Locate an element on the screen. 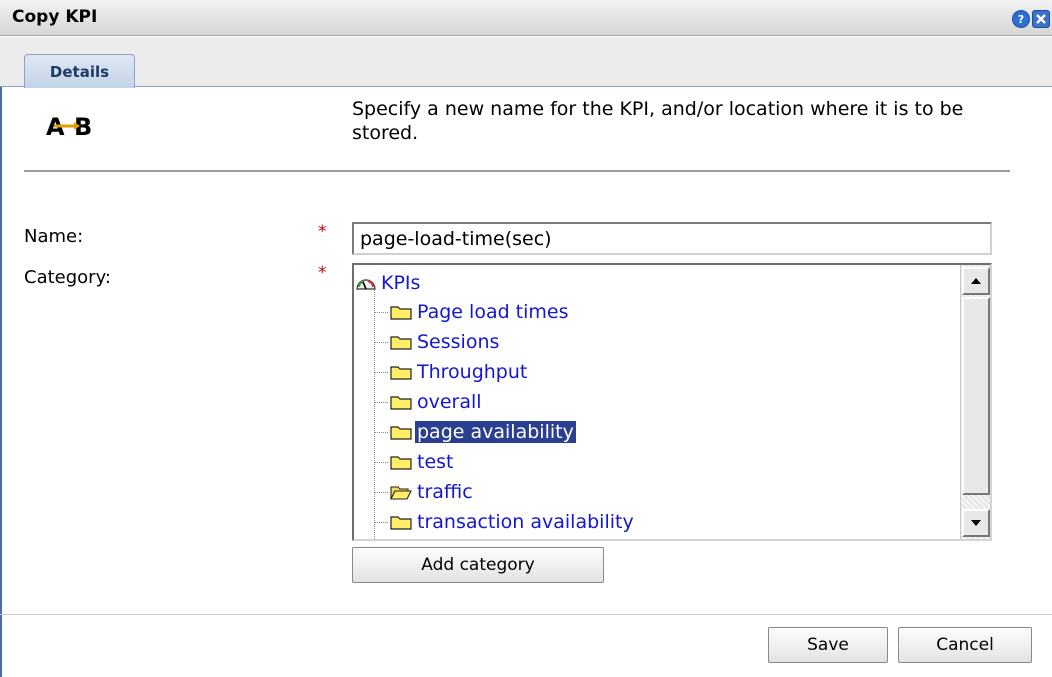  window-title: Copy KPI is located at coordinates (55, 17).